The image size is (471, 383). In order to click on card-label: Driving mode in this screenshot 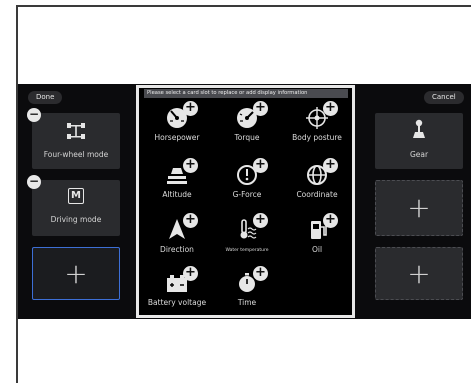, I will do `click(76, 219)`.